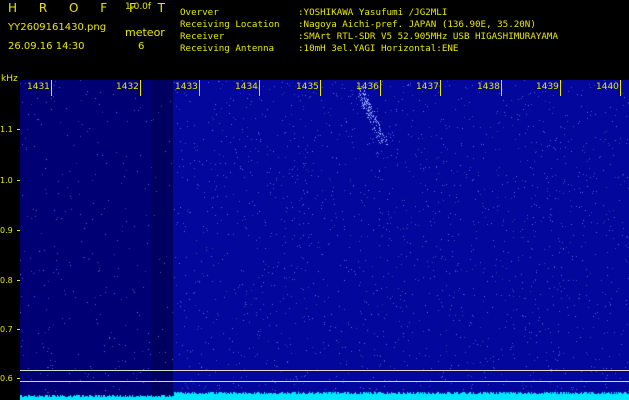 The height and width of the screenshot is (400, 629). Describe the element at coordinates (202, 36) in the screenshot. I see `receiver-label: Receiver` at that location.